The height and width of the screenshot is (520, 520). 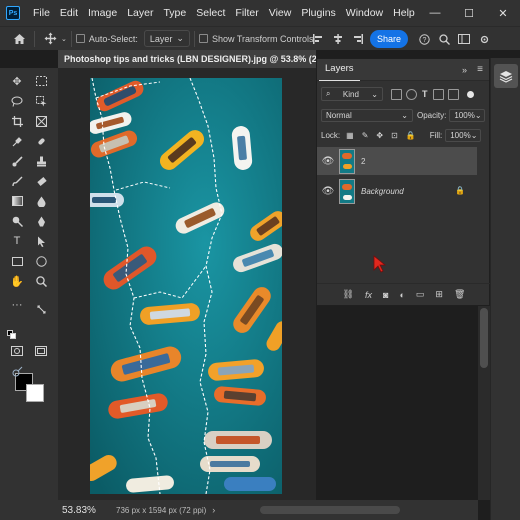 What do you see at coordinates (280, 13) in the screenshot?
I see `menu-view: View` at bounding box center [280, 13].